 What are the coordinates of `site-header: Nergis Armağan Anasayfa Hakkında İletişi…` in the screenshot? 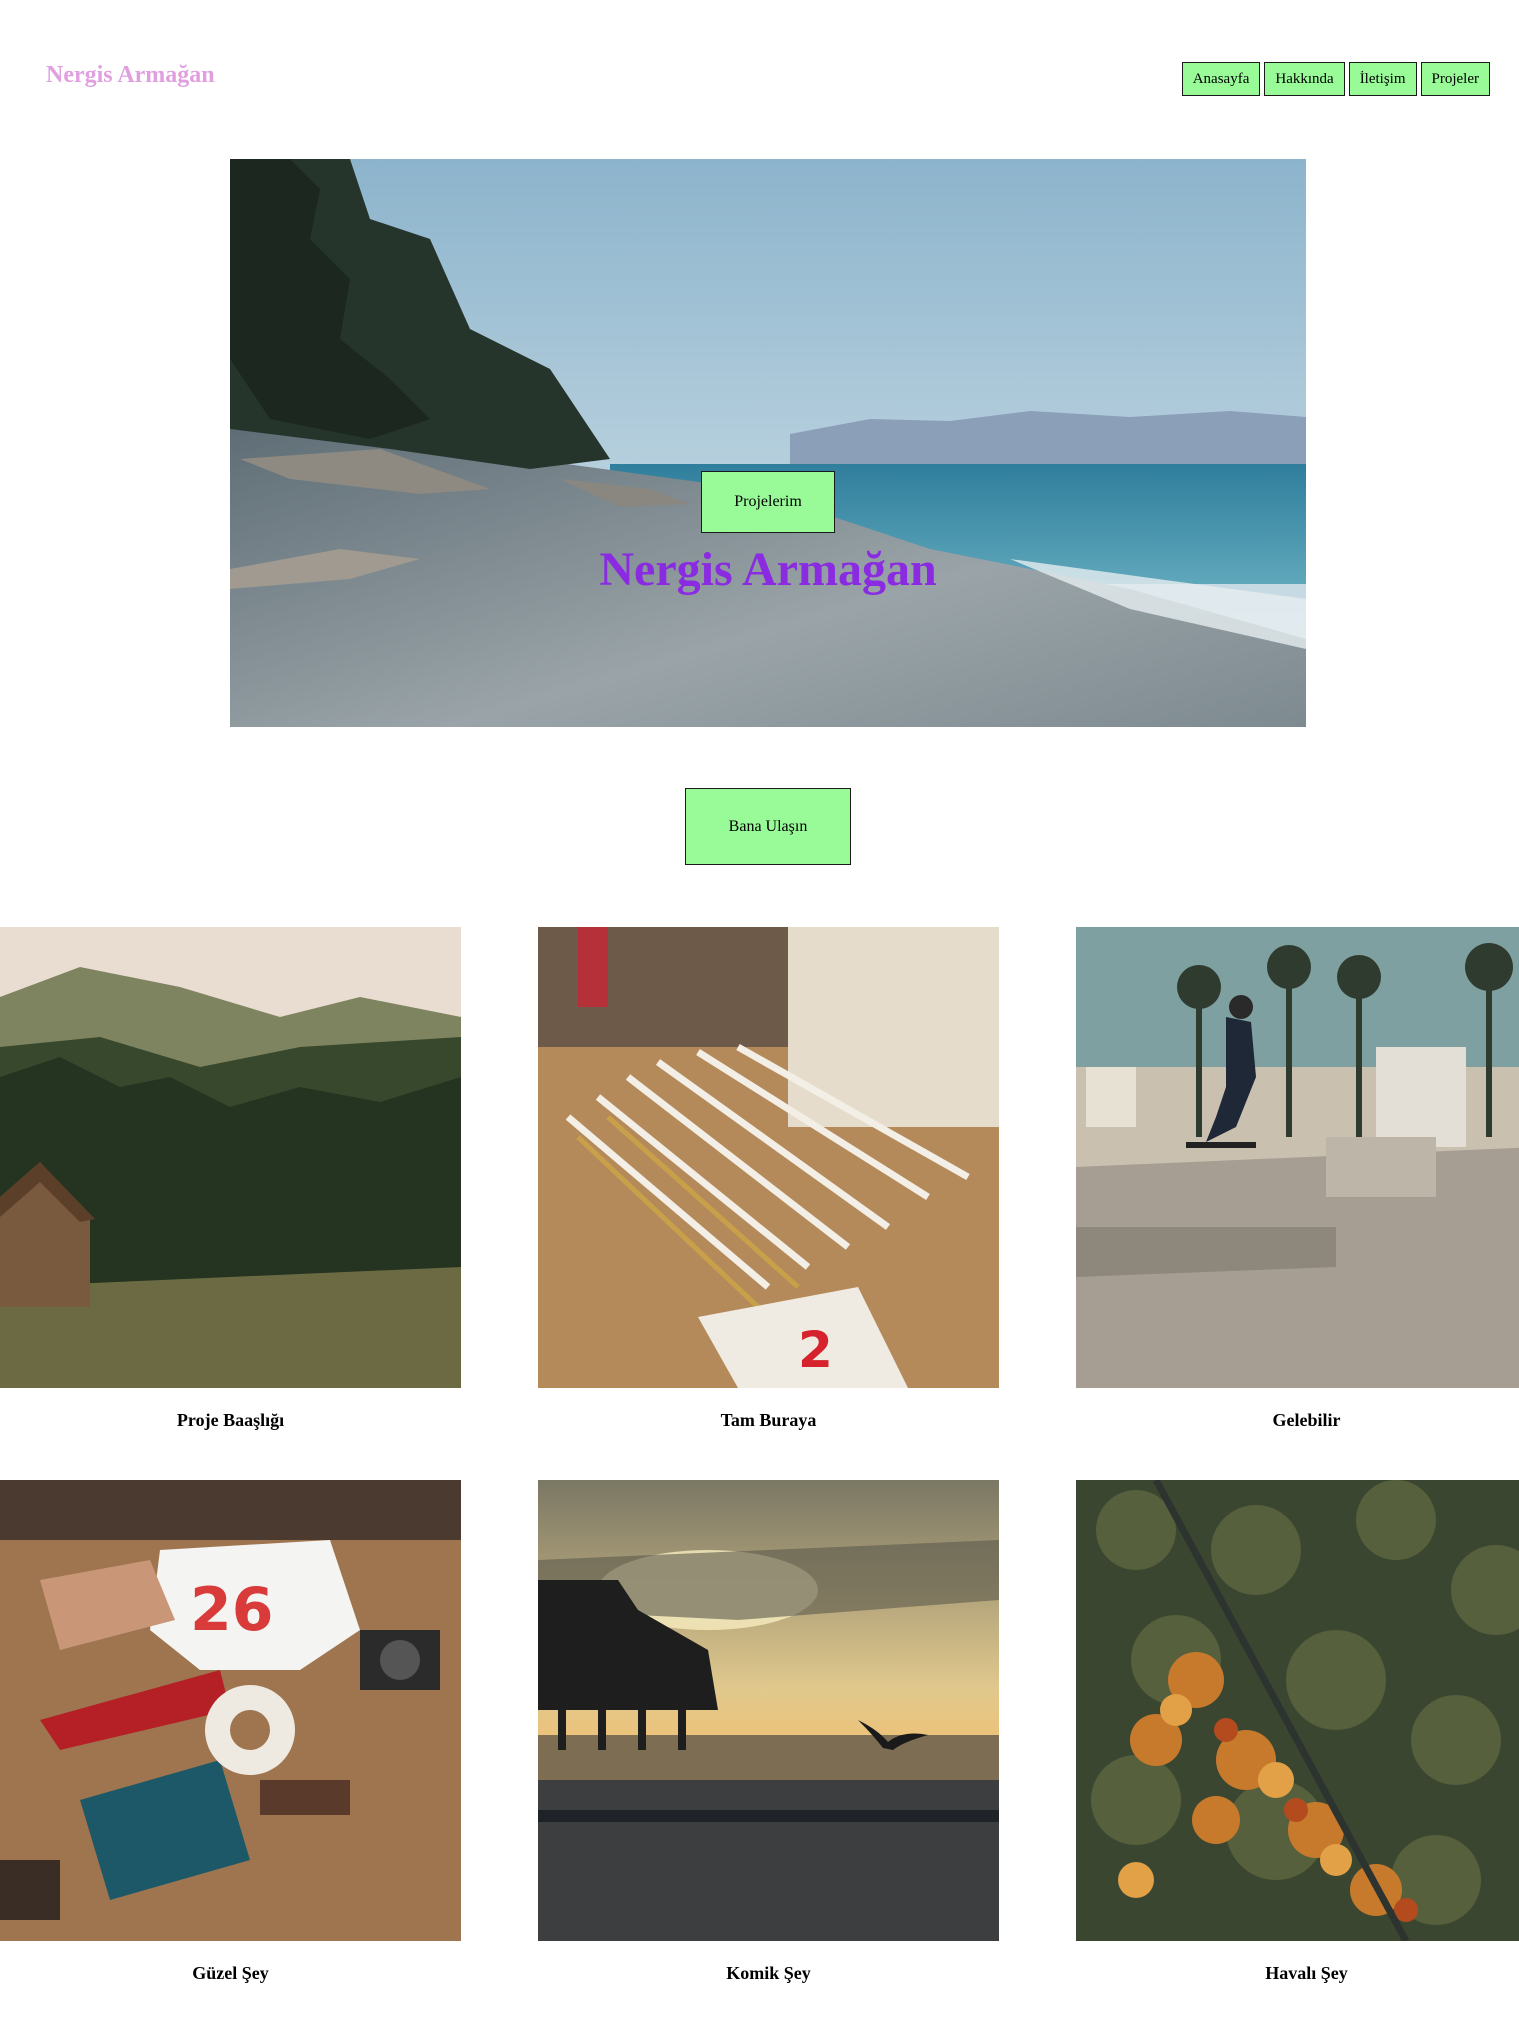 It's located at (759, 70).